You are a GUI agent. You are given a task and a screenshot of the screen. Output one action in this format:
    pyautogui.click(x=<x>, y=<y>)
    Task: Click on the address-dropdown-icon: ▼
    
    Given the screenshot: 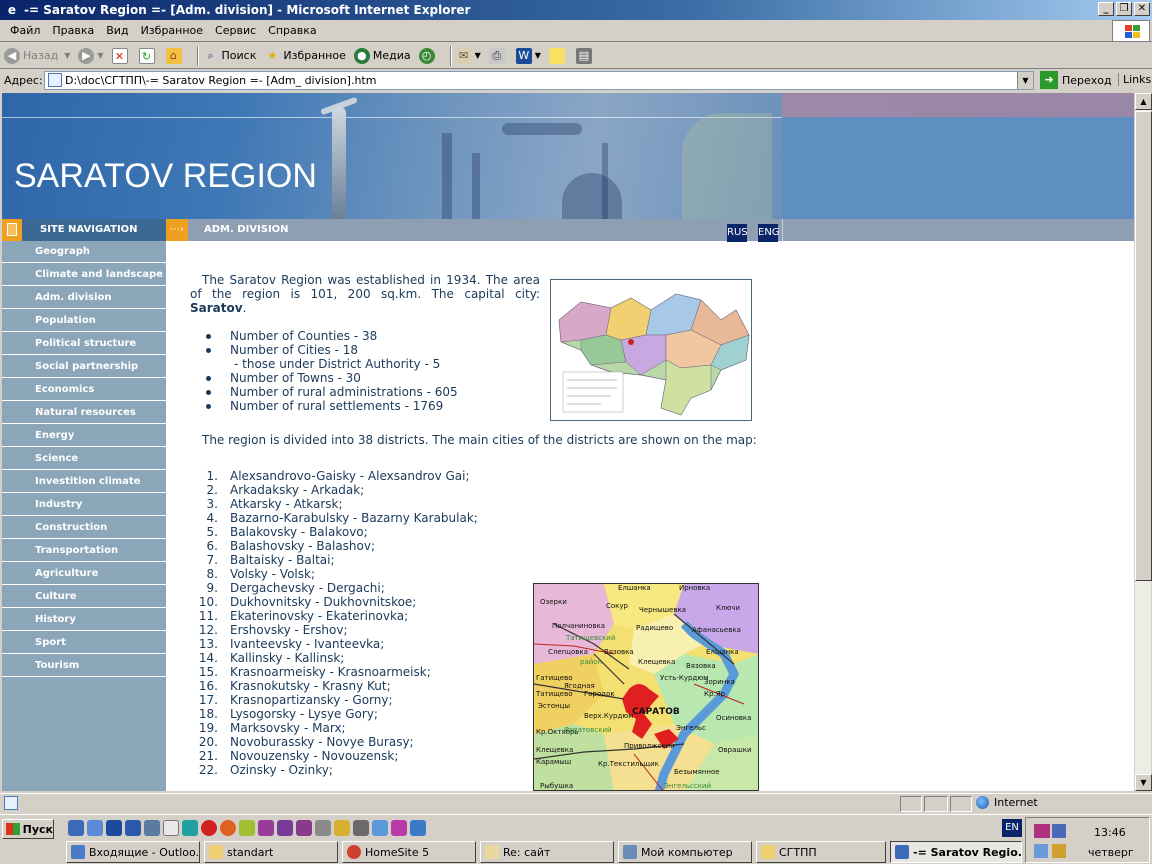 What is the action you would take?
    pyautogui.click(x=1025, y=80)
    